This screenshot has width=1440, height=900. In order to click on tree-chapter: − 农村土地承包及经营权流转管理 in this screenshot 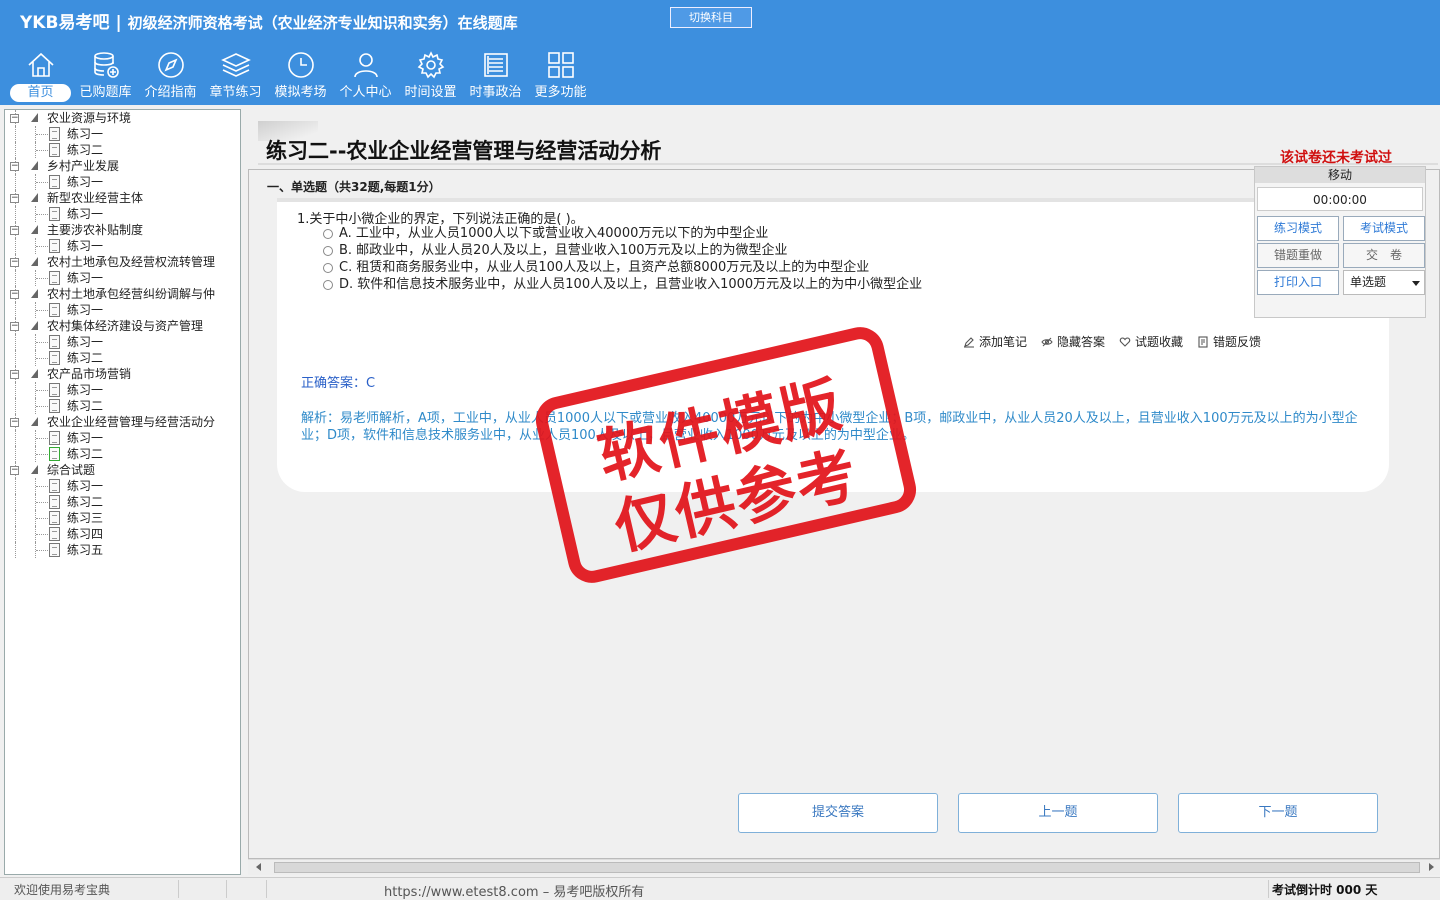, I will do `click(122, 262)`.